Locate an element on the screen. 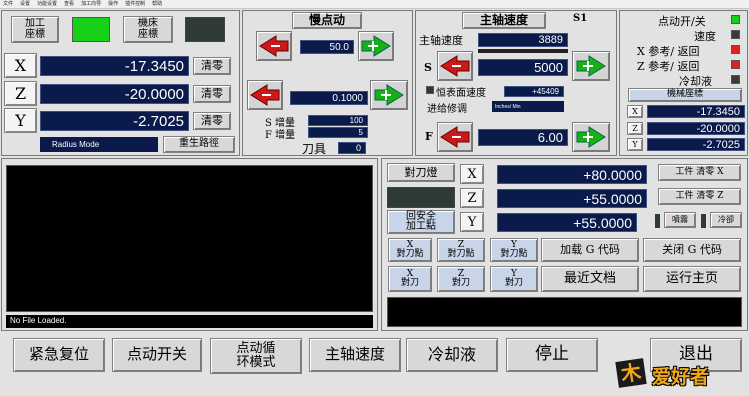  jog-cycle-mode-button: 点动循 环模式 is located at coordinates (256, 356).